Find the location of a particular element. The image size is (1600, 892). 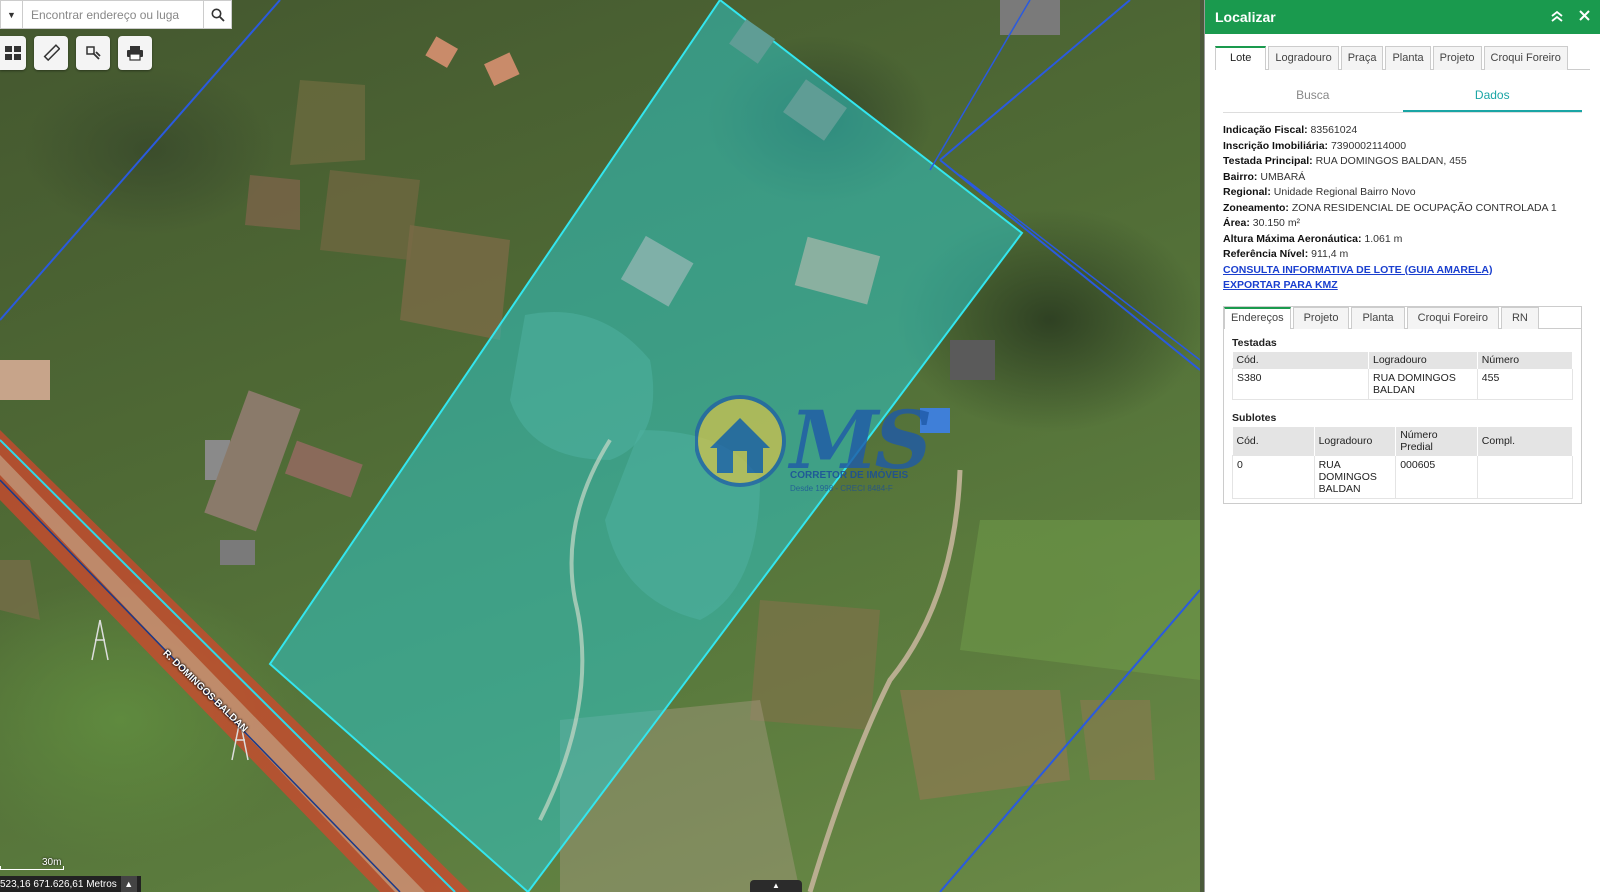

info-row: Bairro: UMBARÁ is located at coordinates (1402, 178).